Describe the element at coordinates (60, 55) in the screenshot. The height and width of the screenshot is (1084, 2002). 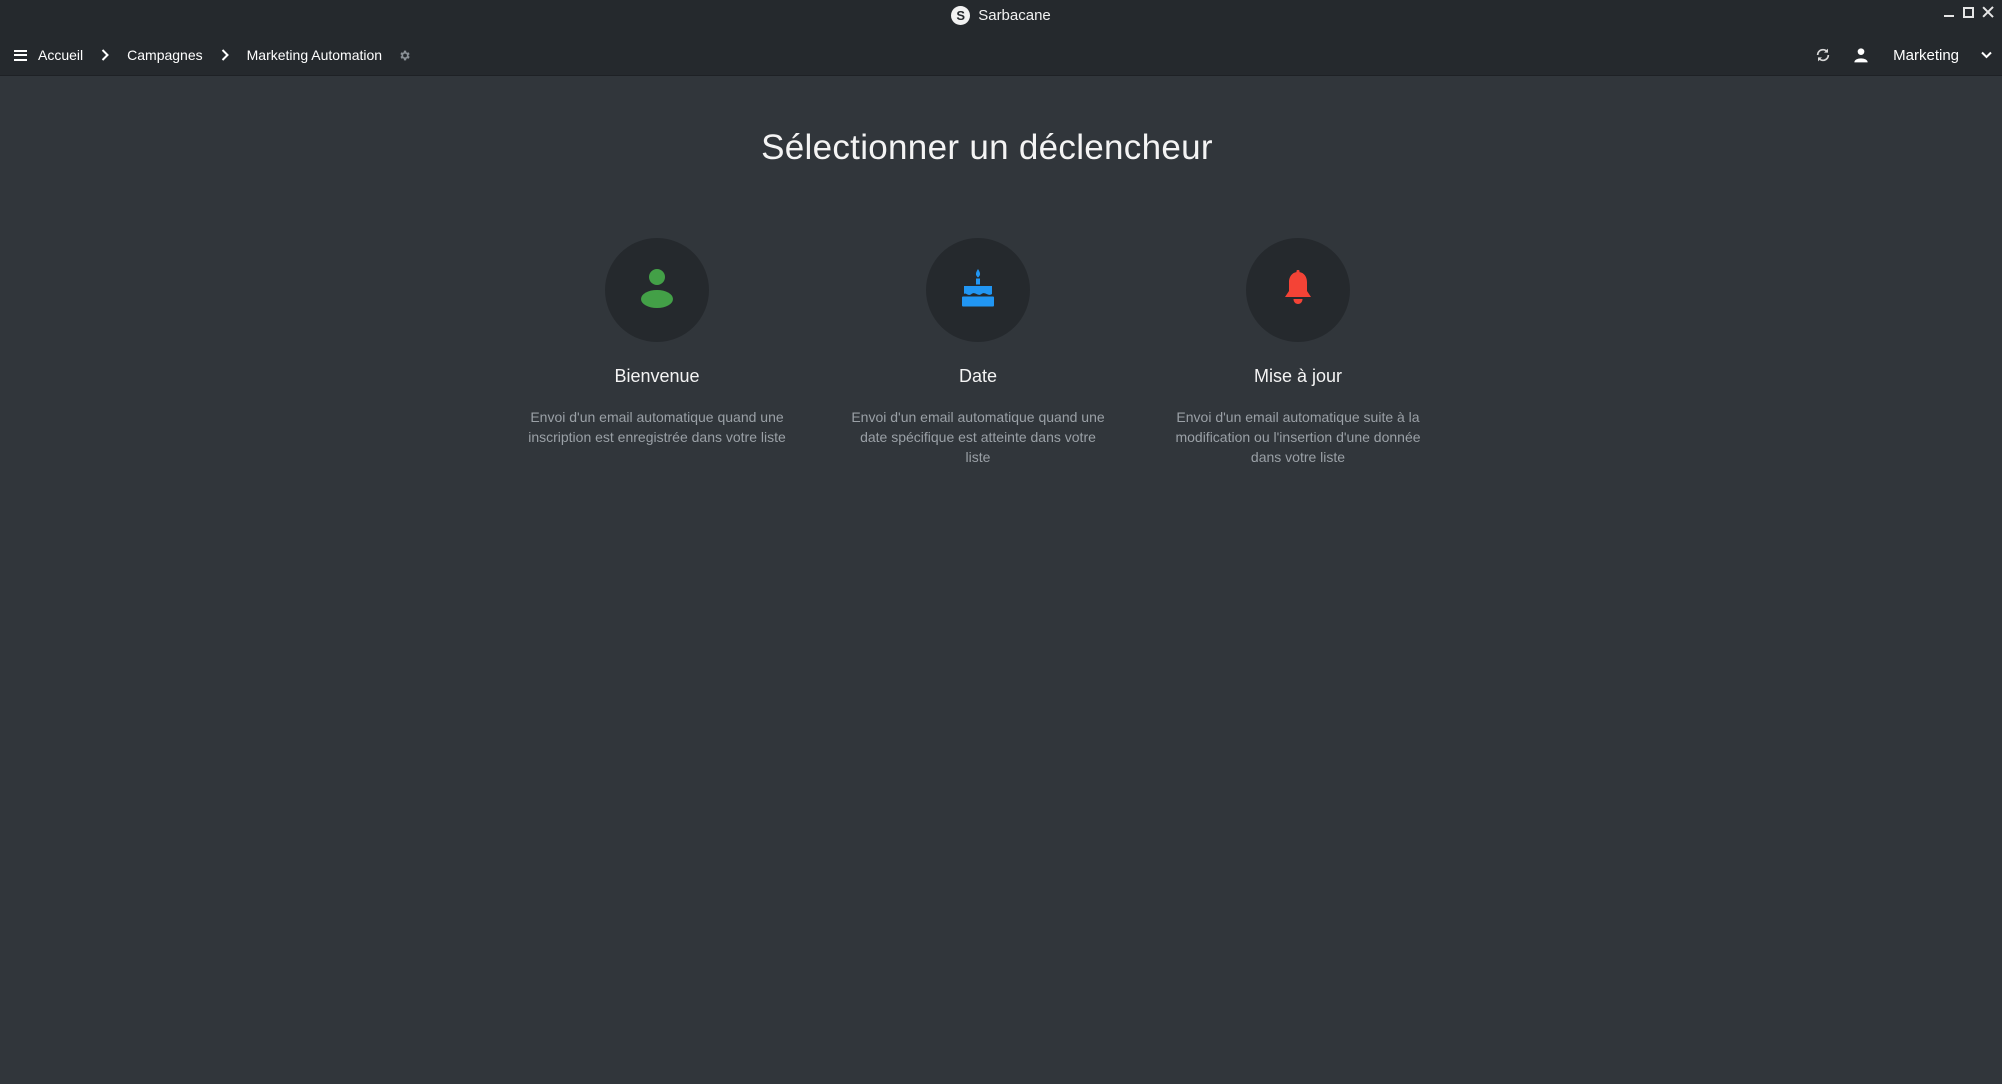
I see `breadcrumb-home: Accueil` at that location.